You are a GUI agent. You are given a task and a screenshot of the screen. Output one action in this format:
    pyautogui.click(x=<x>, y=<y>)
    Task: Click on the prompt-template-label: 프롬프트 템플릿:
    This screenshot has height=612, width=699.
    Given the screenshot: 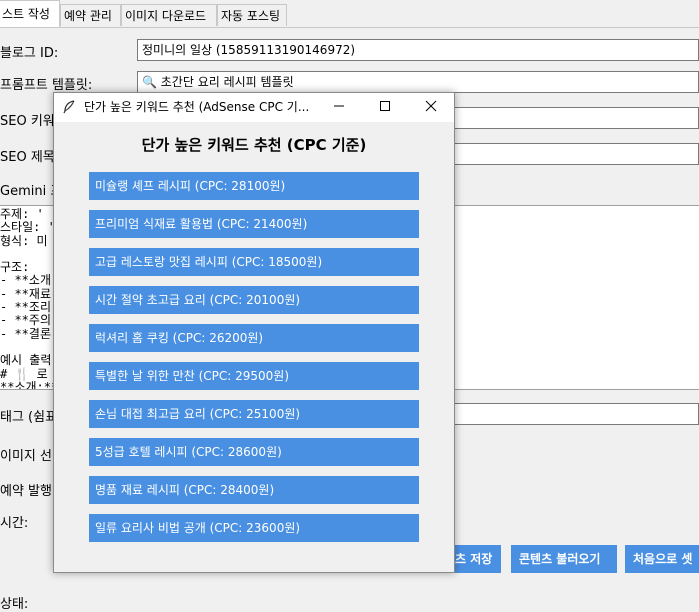 What is the action you would take?
    pyautogui.click(x=46, y=85)
    